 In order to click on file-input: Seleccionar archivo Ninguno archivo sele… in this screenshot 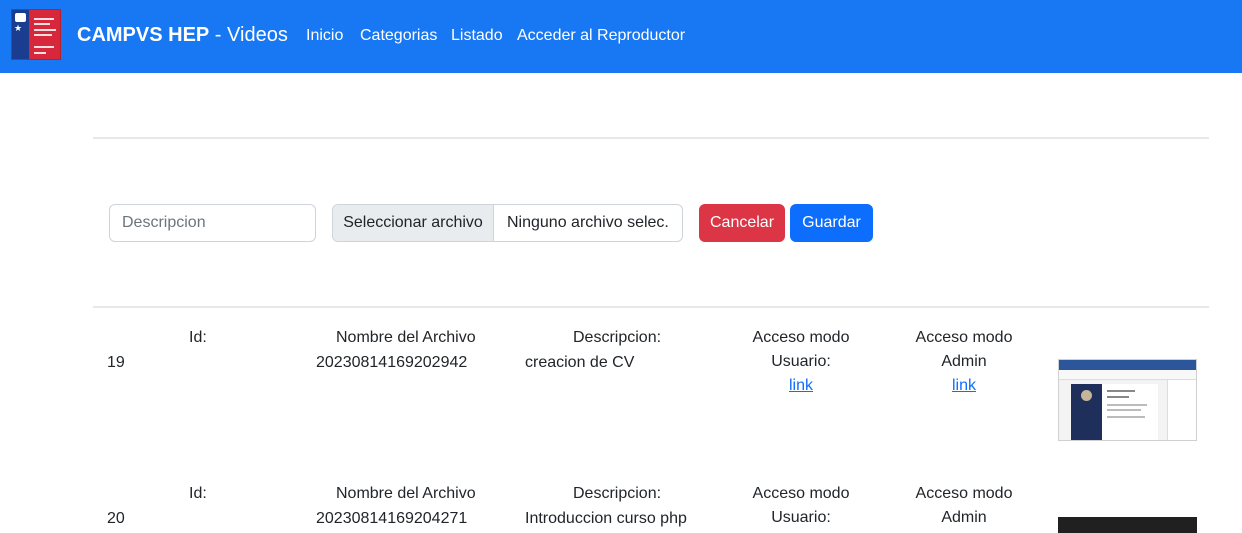, I will do `click(507, 223)`.